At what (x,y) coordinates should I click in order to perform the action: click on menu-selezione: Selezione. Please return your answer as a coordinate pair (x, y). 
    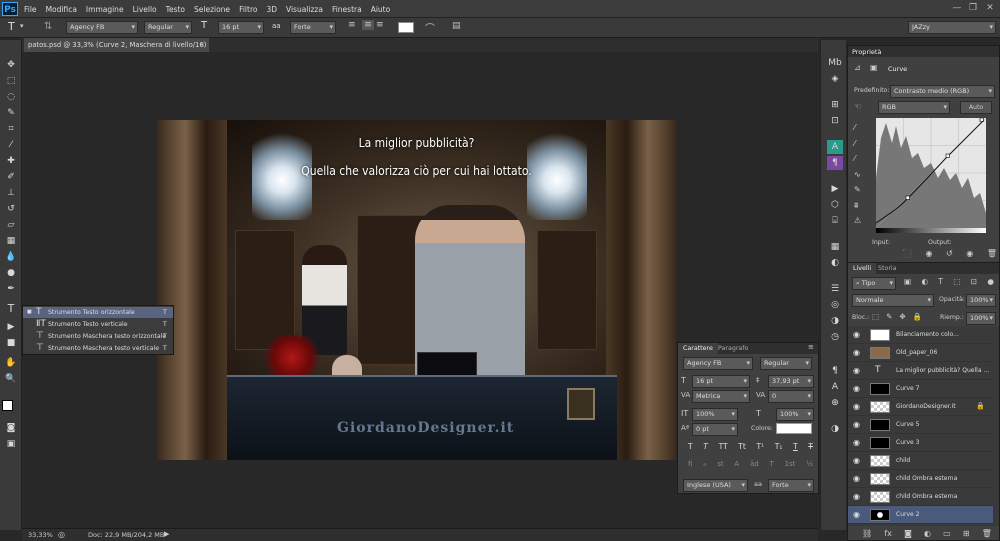
    Looking at the image, I should click on (212, 9).